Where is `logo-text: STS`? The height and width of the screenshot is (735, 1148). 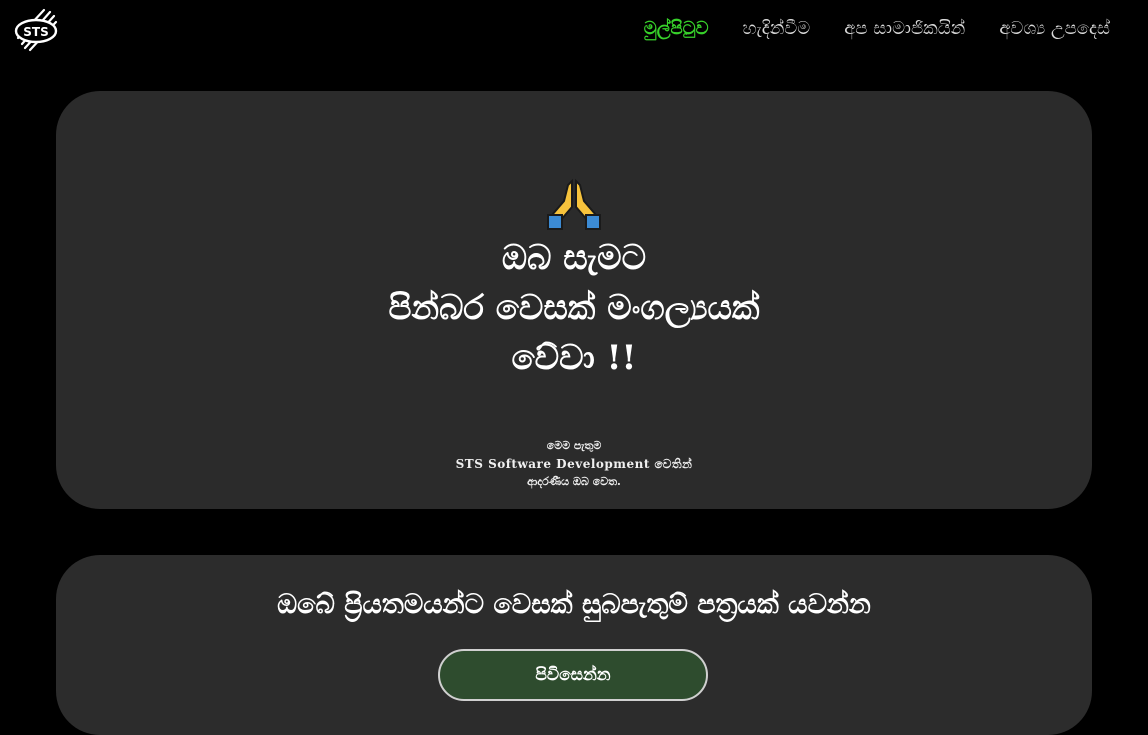
logo-text: STS is located at coordinates (35, 32).